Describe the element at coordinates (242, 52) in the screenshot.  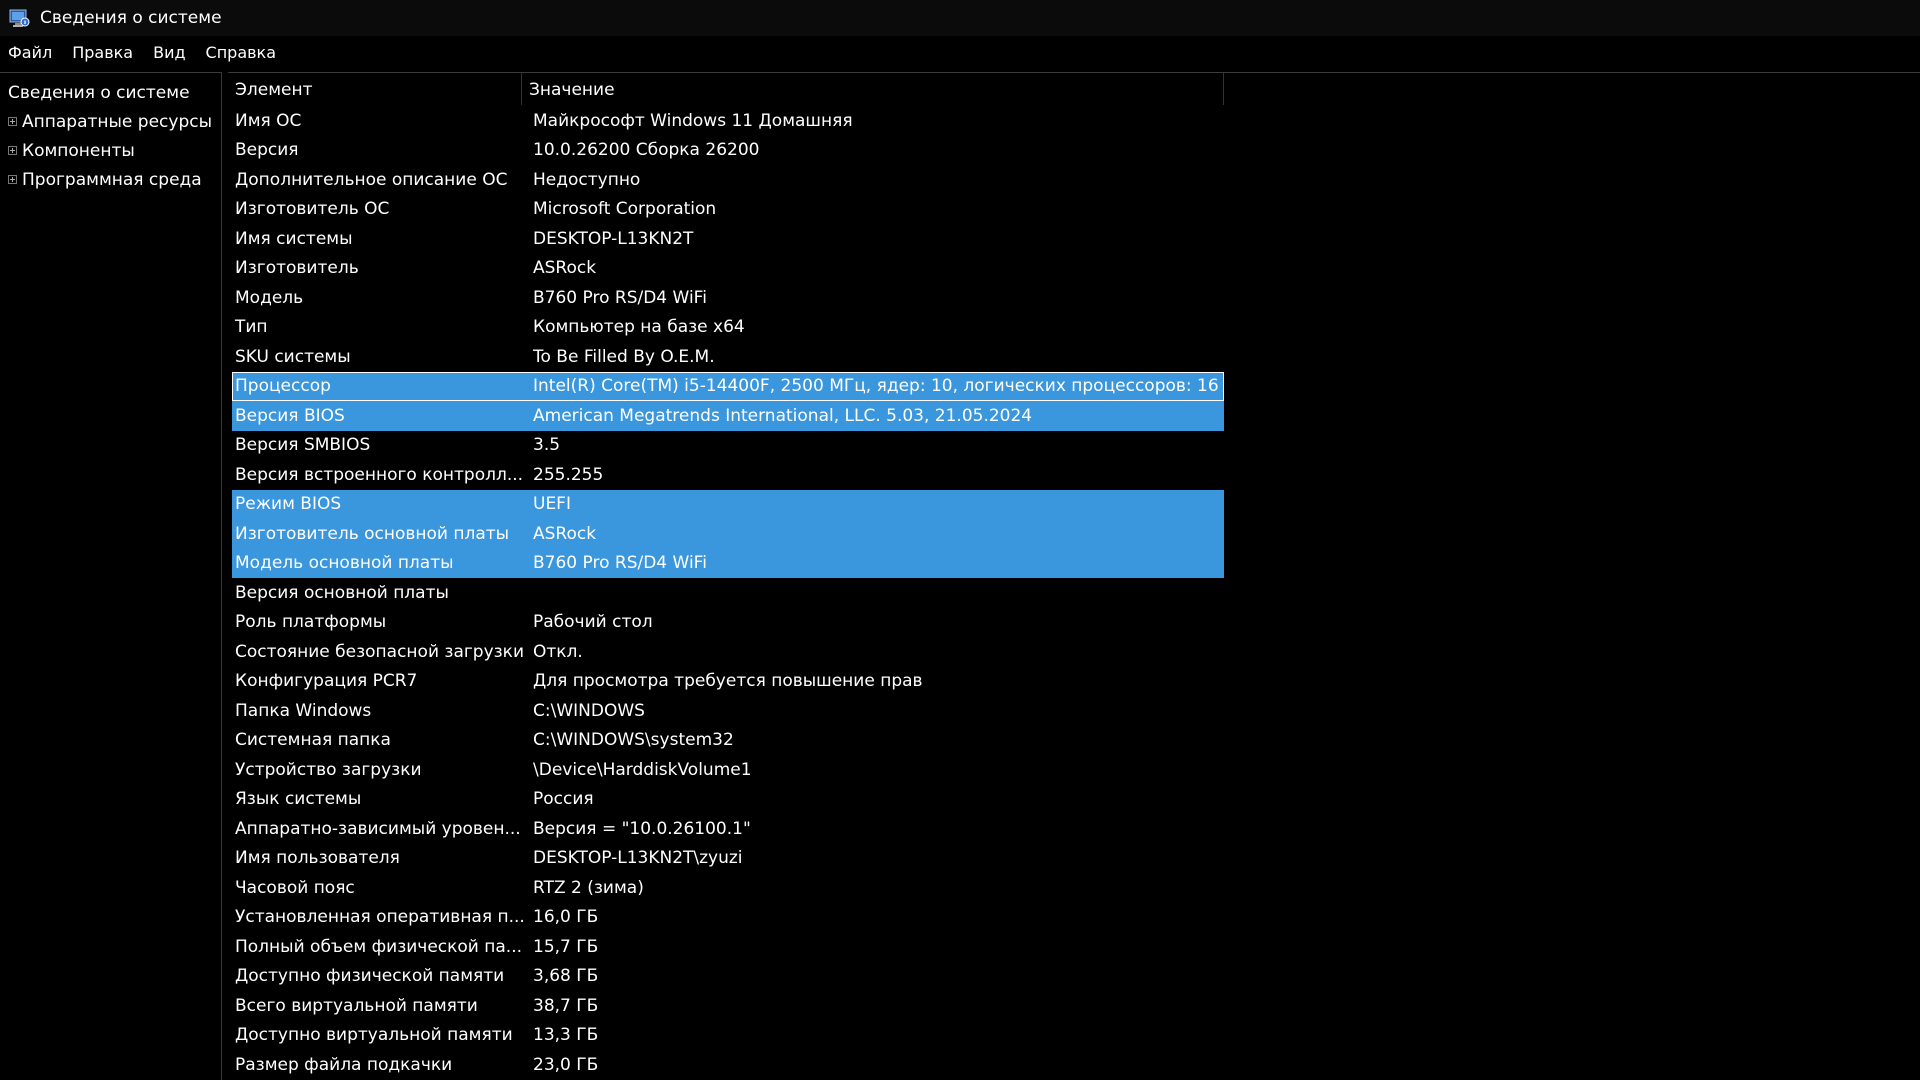
I see `menu-help: Справка` at that location.